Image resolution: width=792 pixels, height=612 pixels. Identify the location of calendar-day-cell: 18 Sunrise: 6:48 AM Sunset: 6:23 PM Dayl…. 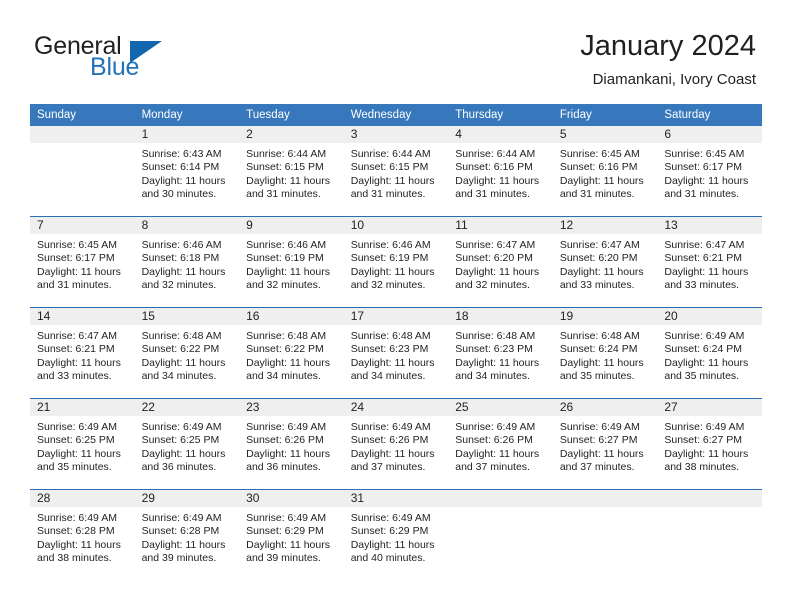
(500, 353).